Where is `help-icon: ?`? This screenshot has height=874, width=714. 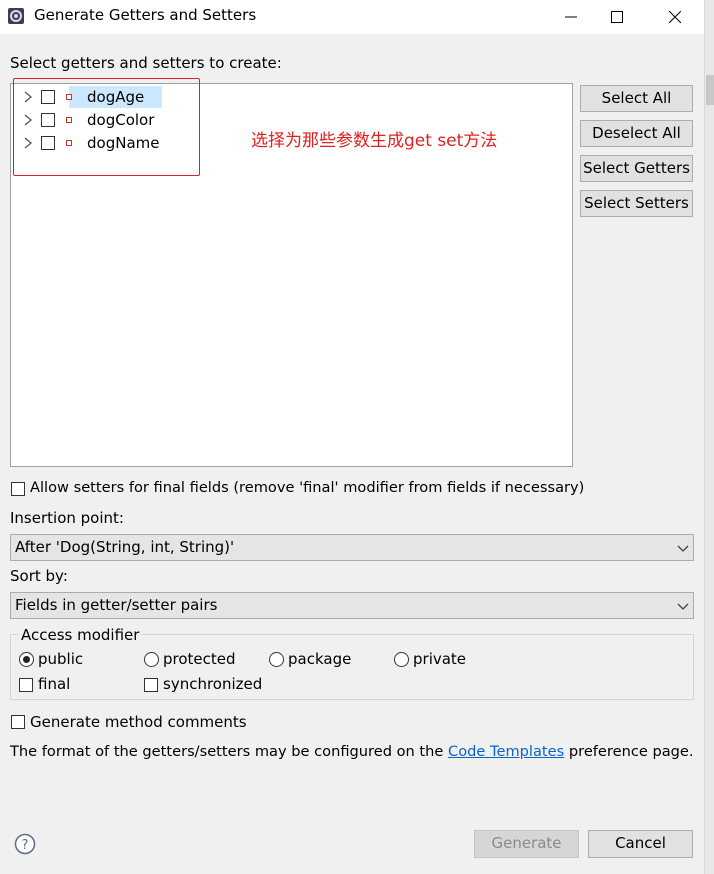
help-icon: ? is located at coordinates (25, 844).